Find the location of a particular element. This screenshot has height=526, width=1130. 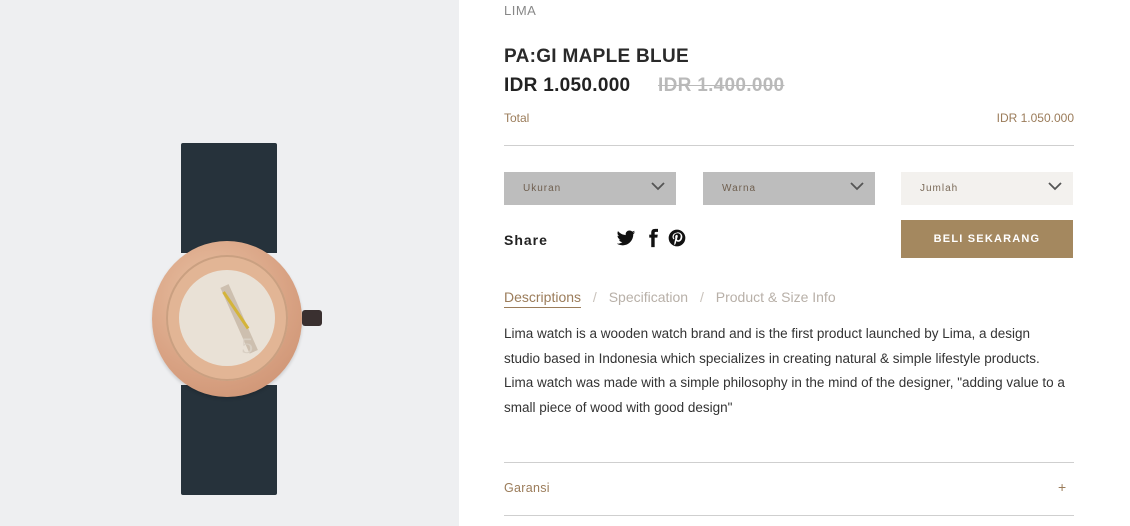

original-price: IDR 1.400.000 is located at coordinates (721, 85).